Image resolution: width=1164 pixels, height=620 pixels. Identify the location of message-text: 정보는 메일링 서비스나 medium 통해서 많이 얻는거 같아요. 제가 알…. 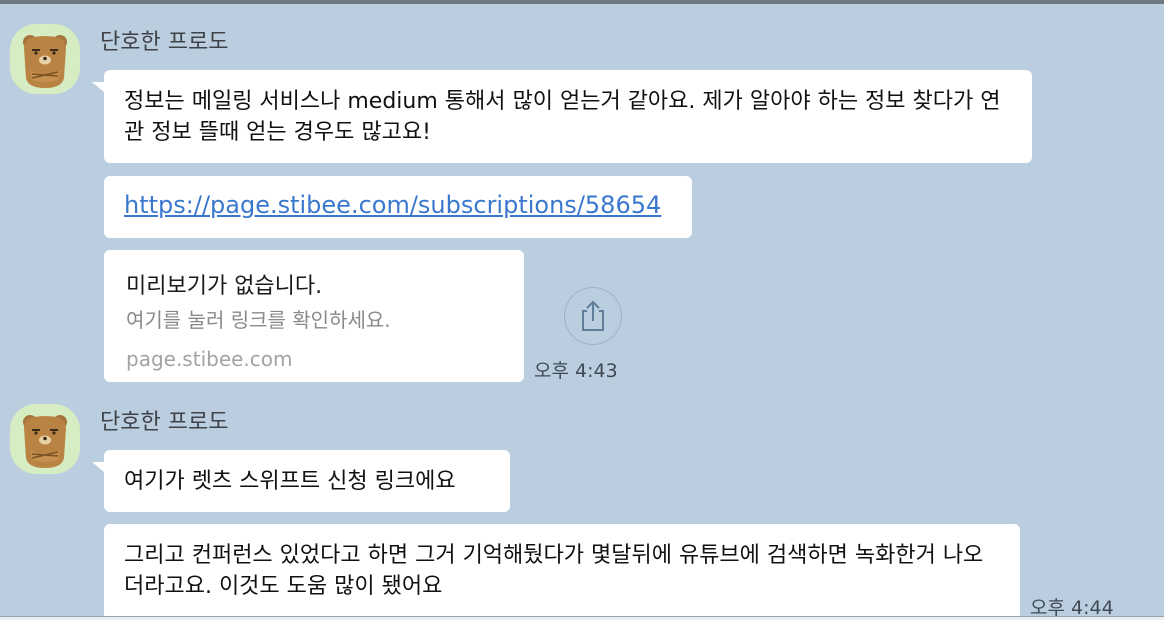
(562, 117).